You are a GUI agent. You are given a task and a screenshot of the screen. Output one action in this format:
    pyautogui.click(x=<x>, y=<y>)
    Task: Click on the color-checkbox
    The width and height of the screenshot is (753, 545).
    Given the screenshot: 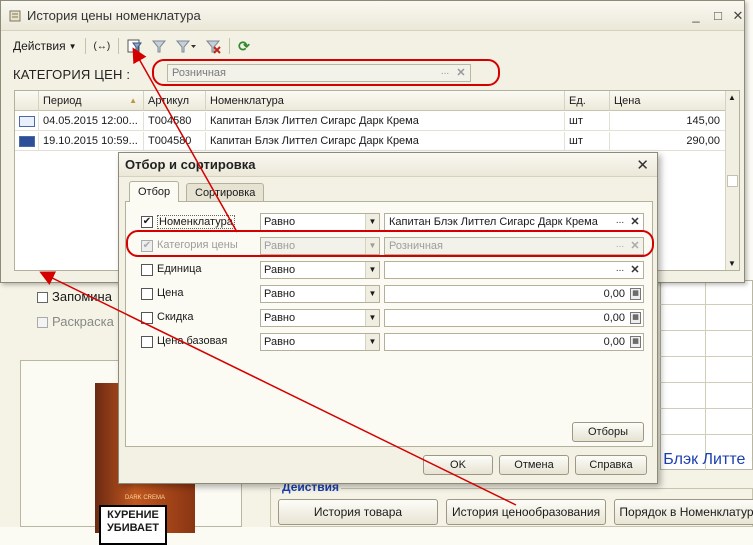 What is the action you would take?
    pyautogui.click(x=42, y=322)
    